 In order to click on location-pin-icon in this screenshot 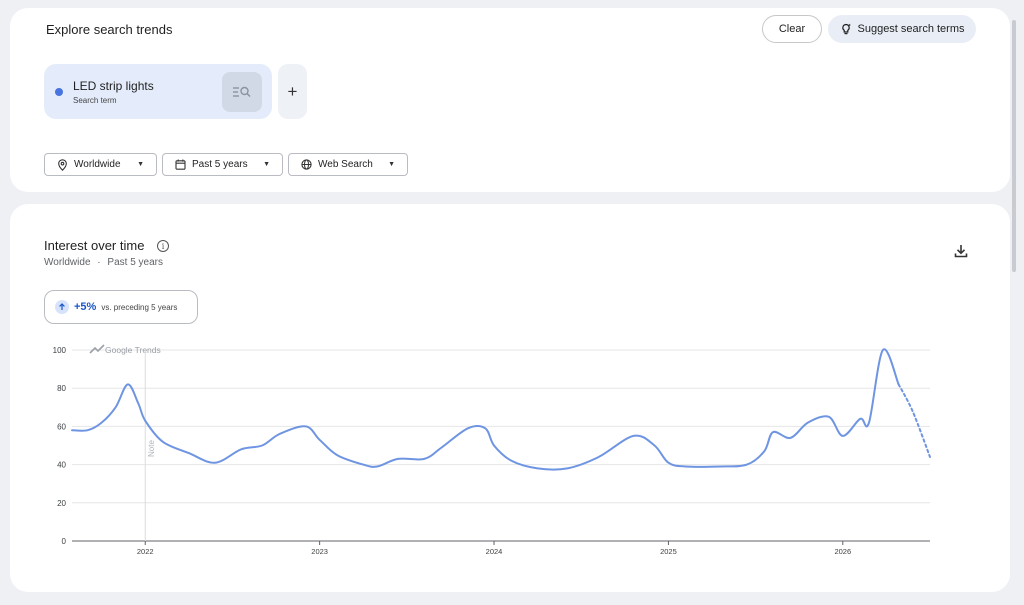, I will do `click(62, 164)`.